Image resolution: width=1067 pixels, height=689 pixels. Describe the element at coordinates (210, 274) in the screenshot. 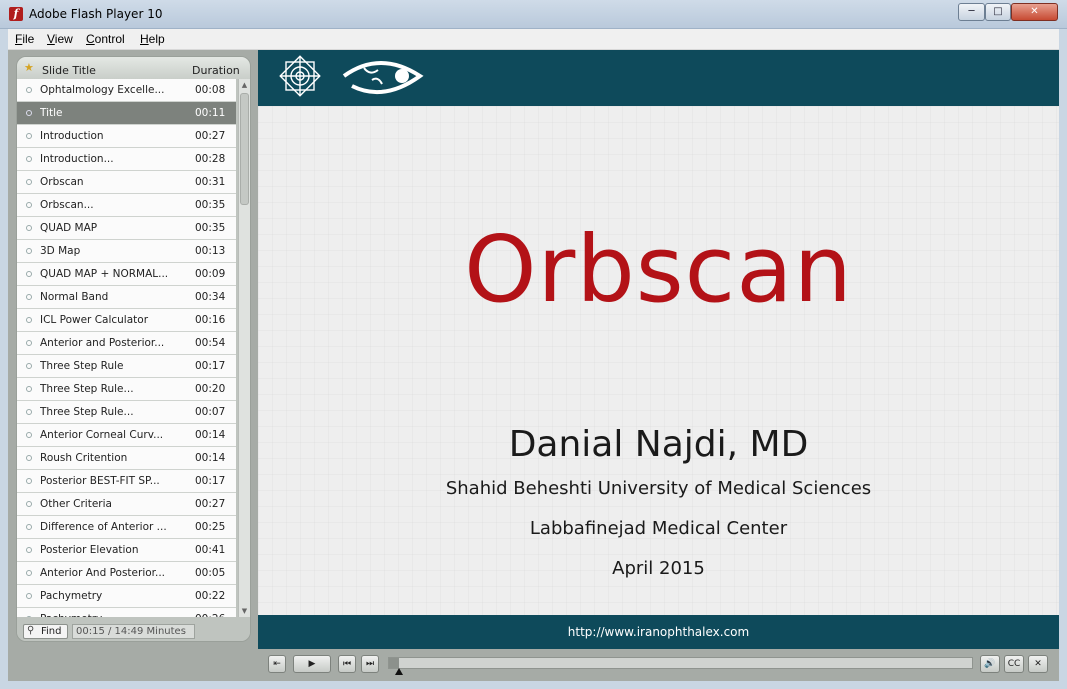

I see `slide-item-duration: 00:09` at that location.